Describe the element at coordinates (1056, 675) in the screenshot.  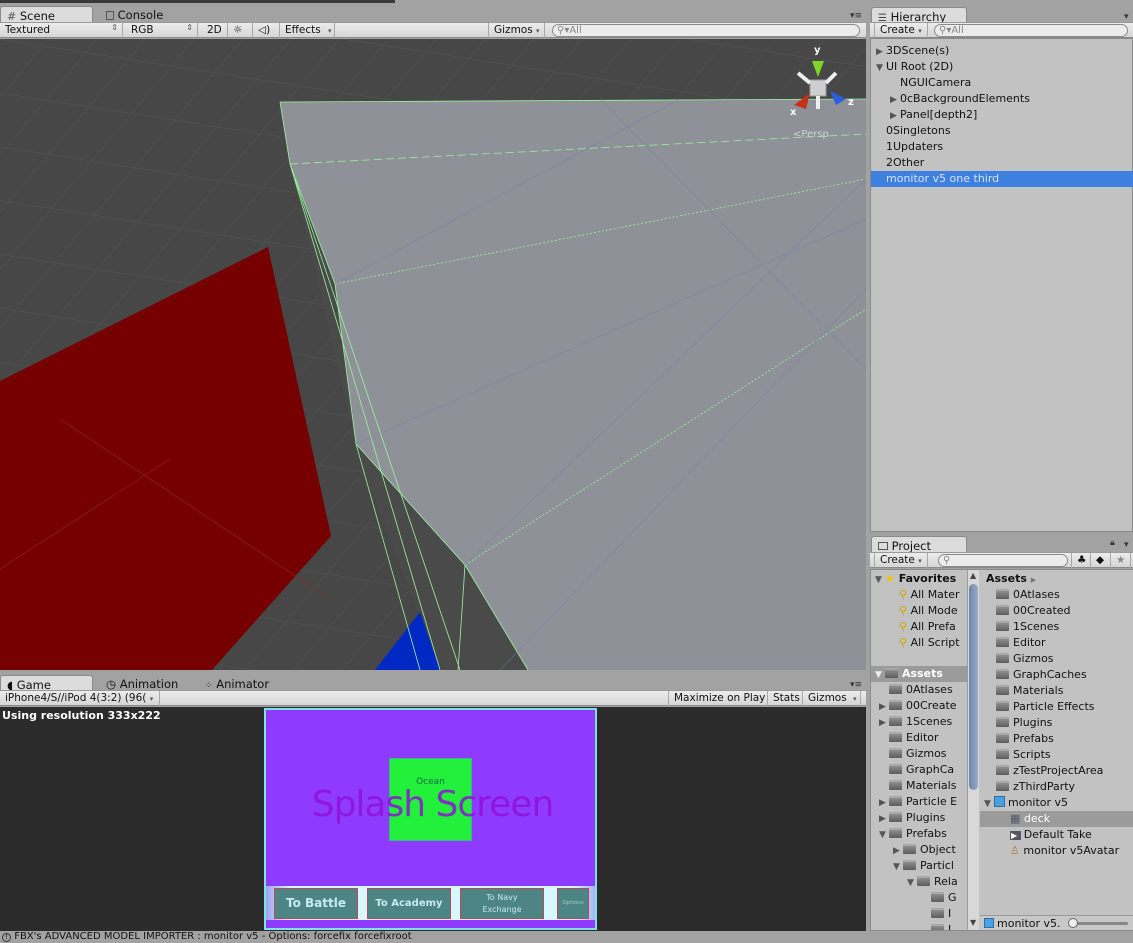
I see `asset-item: GraphCaches` at that location.